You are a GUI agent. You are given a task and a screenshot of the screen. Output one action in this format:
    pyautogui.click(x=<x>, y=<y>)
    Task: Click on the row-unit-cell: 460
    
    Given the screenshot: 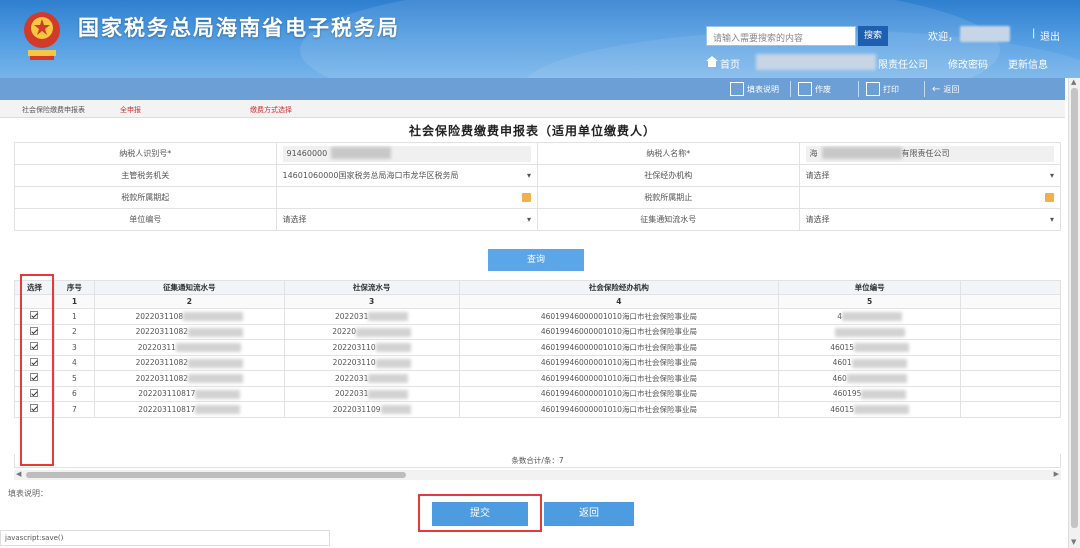 What is the action you would take?
    pyautogui.click(x=870, y=378)
    